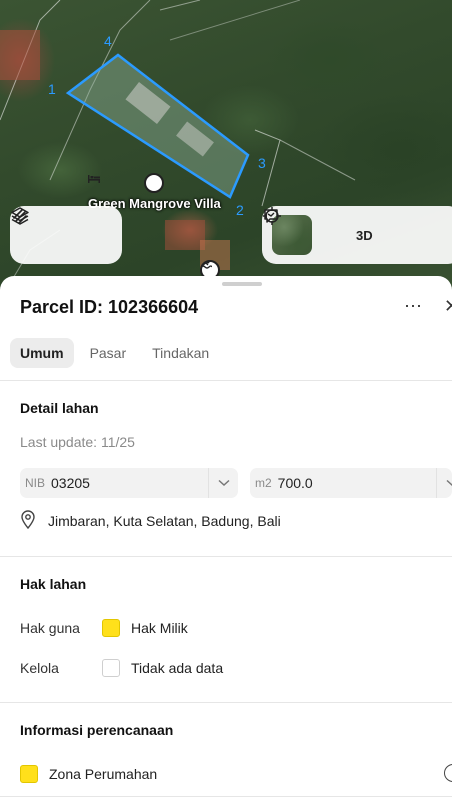 Image resolution: width=452 pixels, height=804 pixels. What do you see at coordinates (129, 483) in the screenshot?
I see `nib-field: NIB 03205` at bounding box center [129, 483].